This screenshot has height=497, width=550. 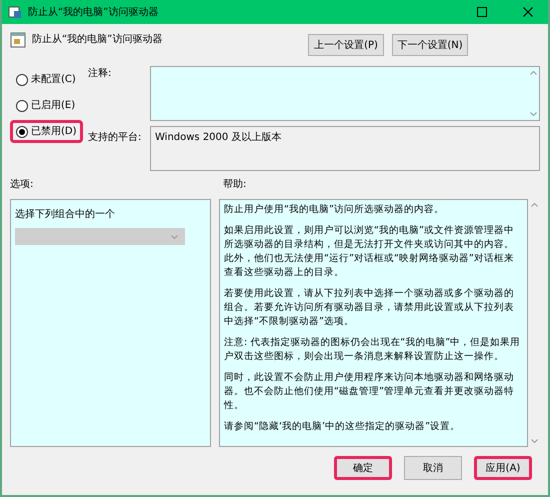 What do you see at coordinates (369, 308) in the screenshot?
I see `help-paragraph: 若要使用此设置，请从下拉列表中选择一个驱动器或多个驱动器的组合。若要允许访问所有驱动器目录，请禁用此设置或从下拉列表中选择“不限制驱动器”选项。` at bounding box center [369, 308].